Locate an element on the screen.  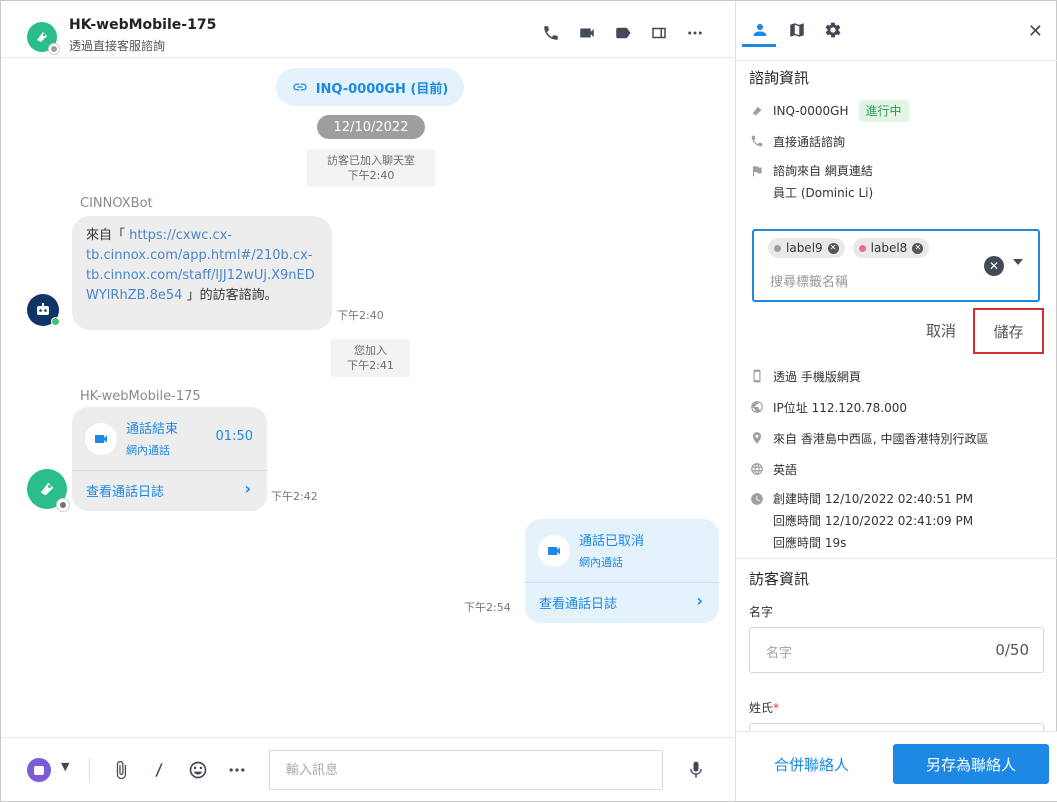
attach-icon is located at coordinates (121, 770).